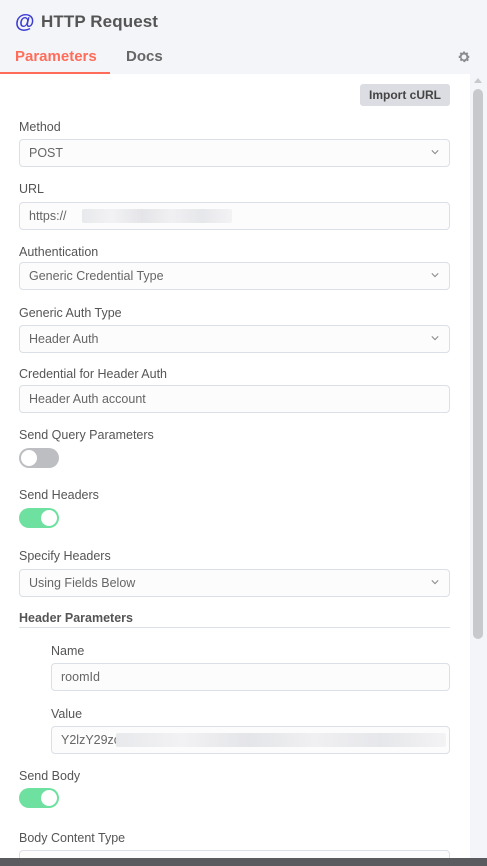 Image resolution: width=487 pixels, height=866 pixels. What do you see at coordinates (59, 495) in the screenshot?
I see `send-headers-label: Send Headers` at bounding box center [59, 495].